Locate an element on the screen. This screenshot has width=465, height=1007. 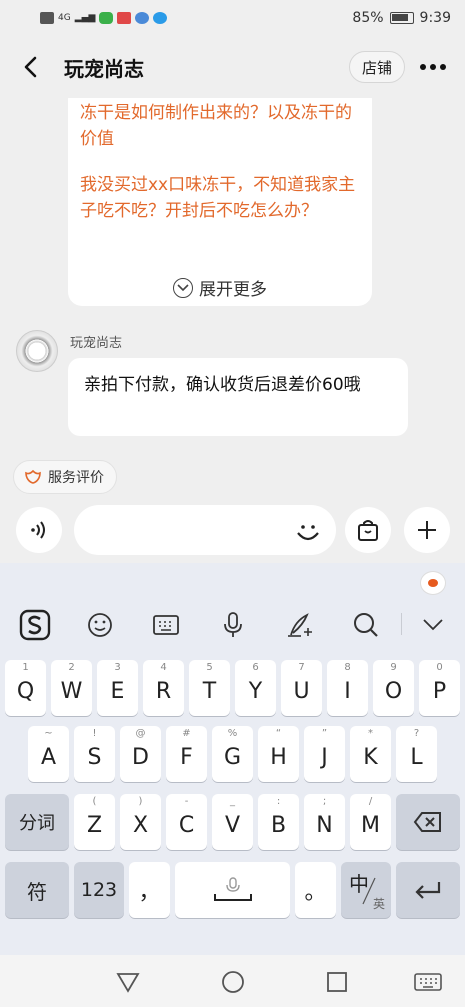
key-t: 5T is located at coordinates (209, 688).